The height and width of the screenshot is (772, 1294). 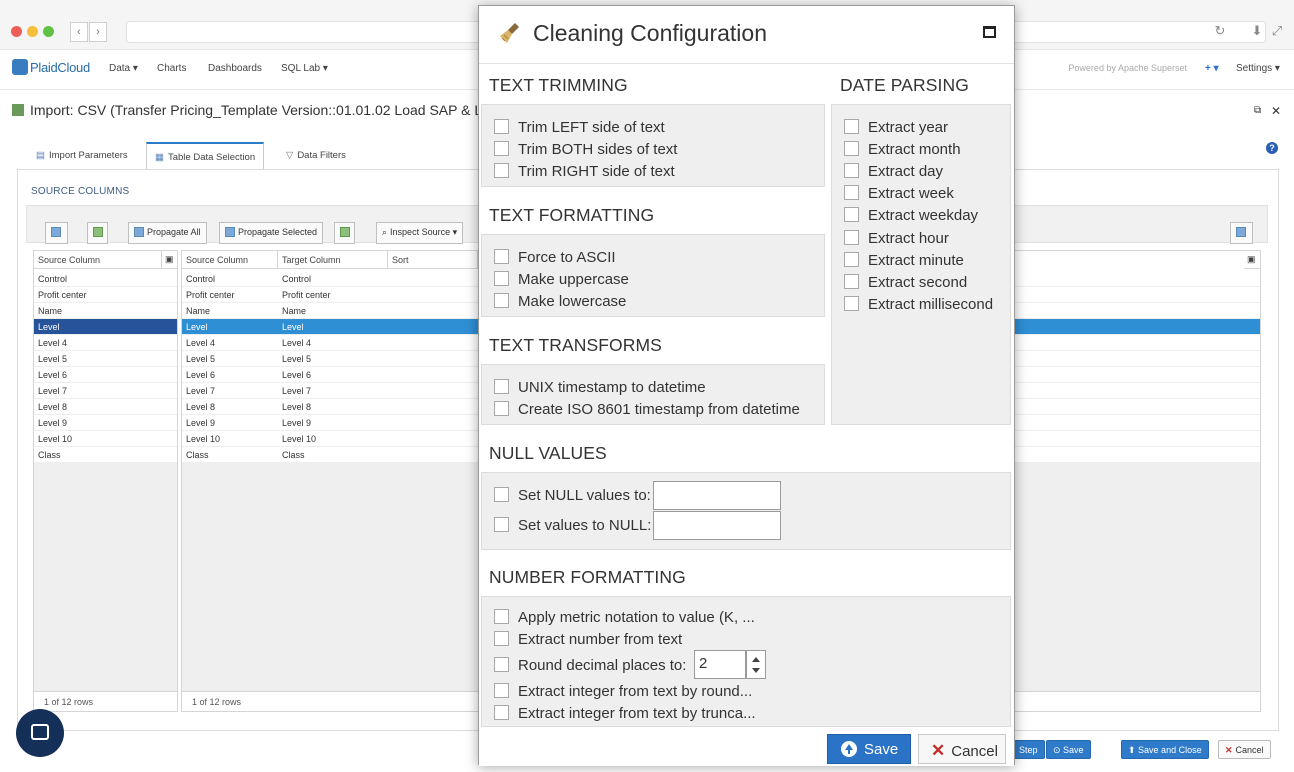 What do you see at coordinates (1058, 750) in the screenshot?
I see `save-circle-icon: ⊙` at bounding box center [1058, 750].